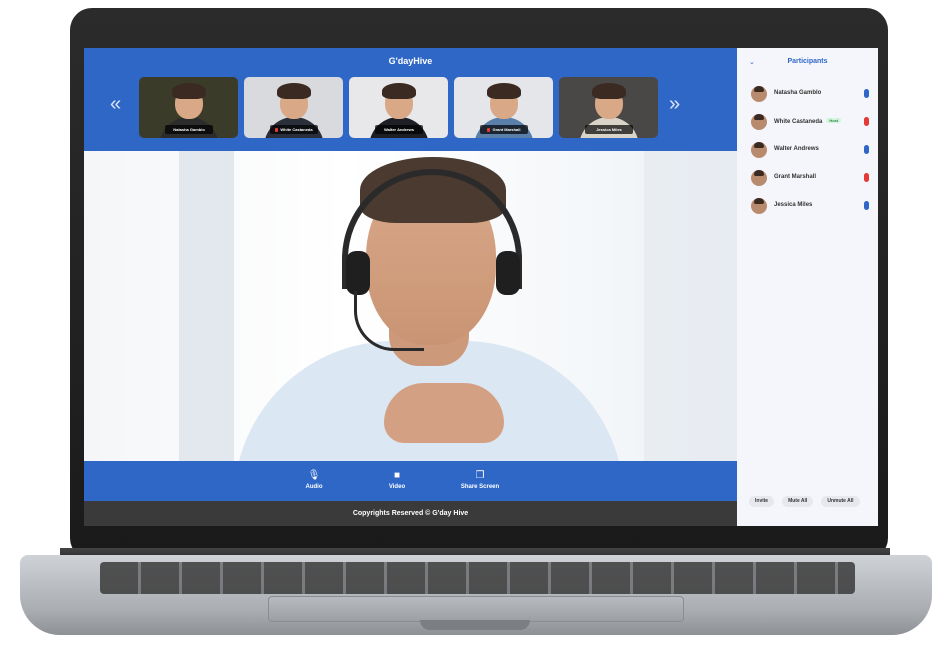  What do you see at coordinates (397, 475) in the screenshot?
I see `video-camera-icon: ■` at bounding box center [397, 475].